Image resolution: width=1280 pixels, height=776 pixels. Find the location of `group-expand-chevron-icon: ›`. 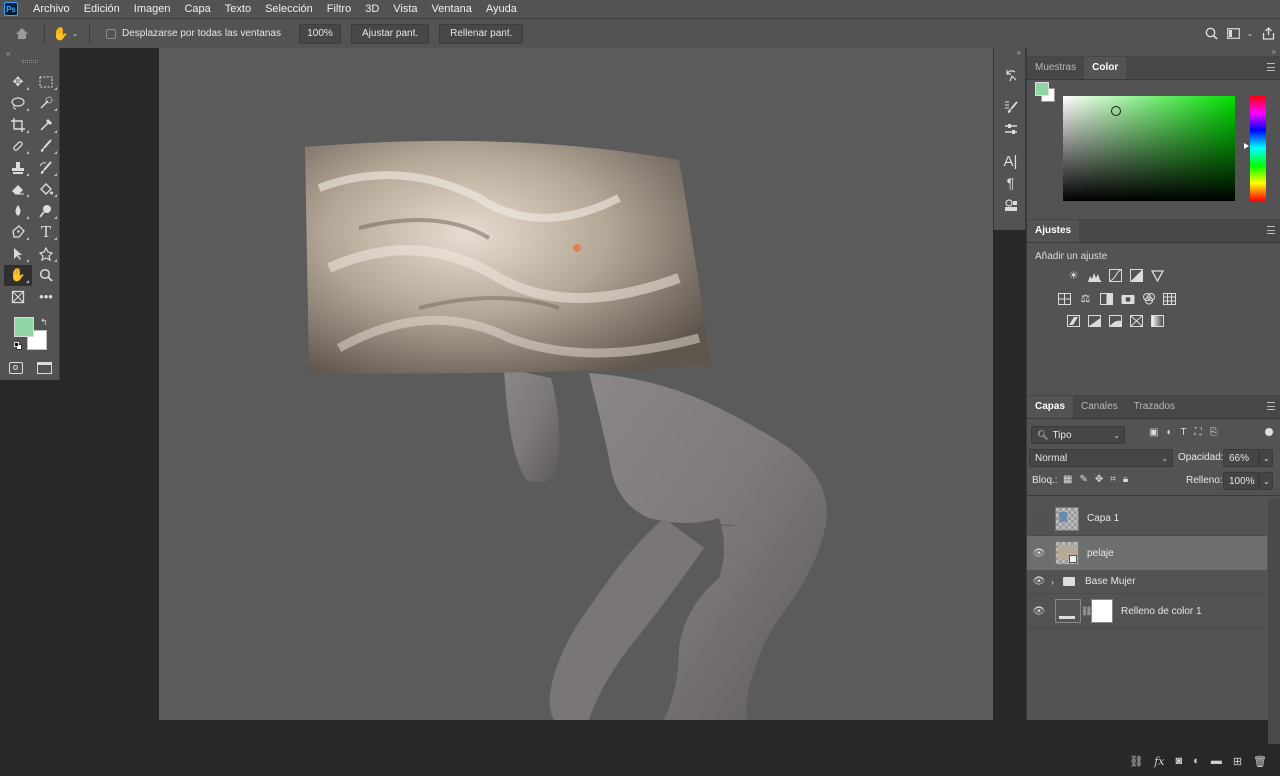

group-expand-chevron-icon: › is located at coordinates (1057, 582).